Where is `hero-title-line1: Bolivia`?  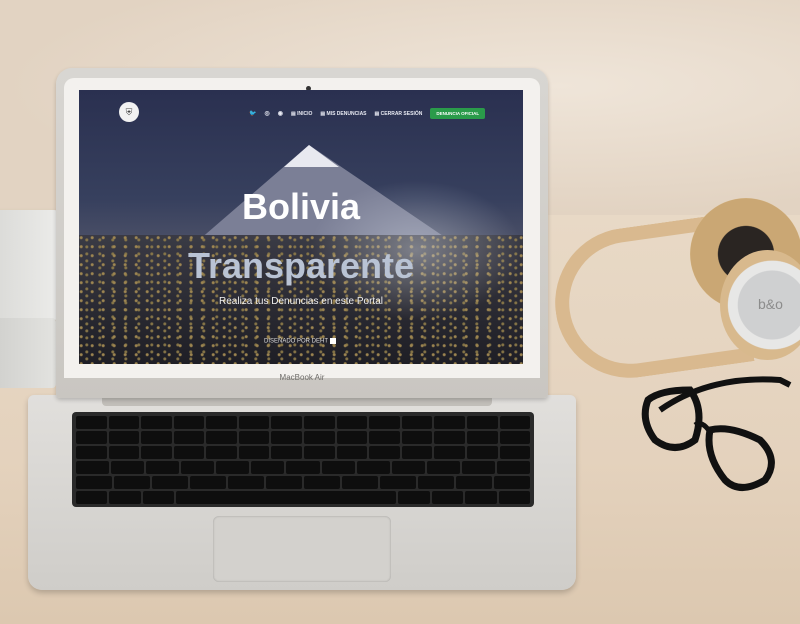 hero-title-line1: Bolivia is located at coordinates (301, 206).